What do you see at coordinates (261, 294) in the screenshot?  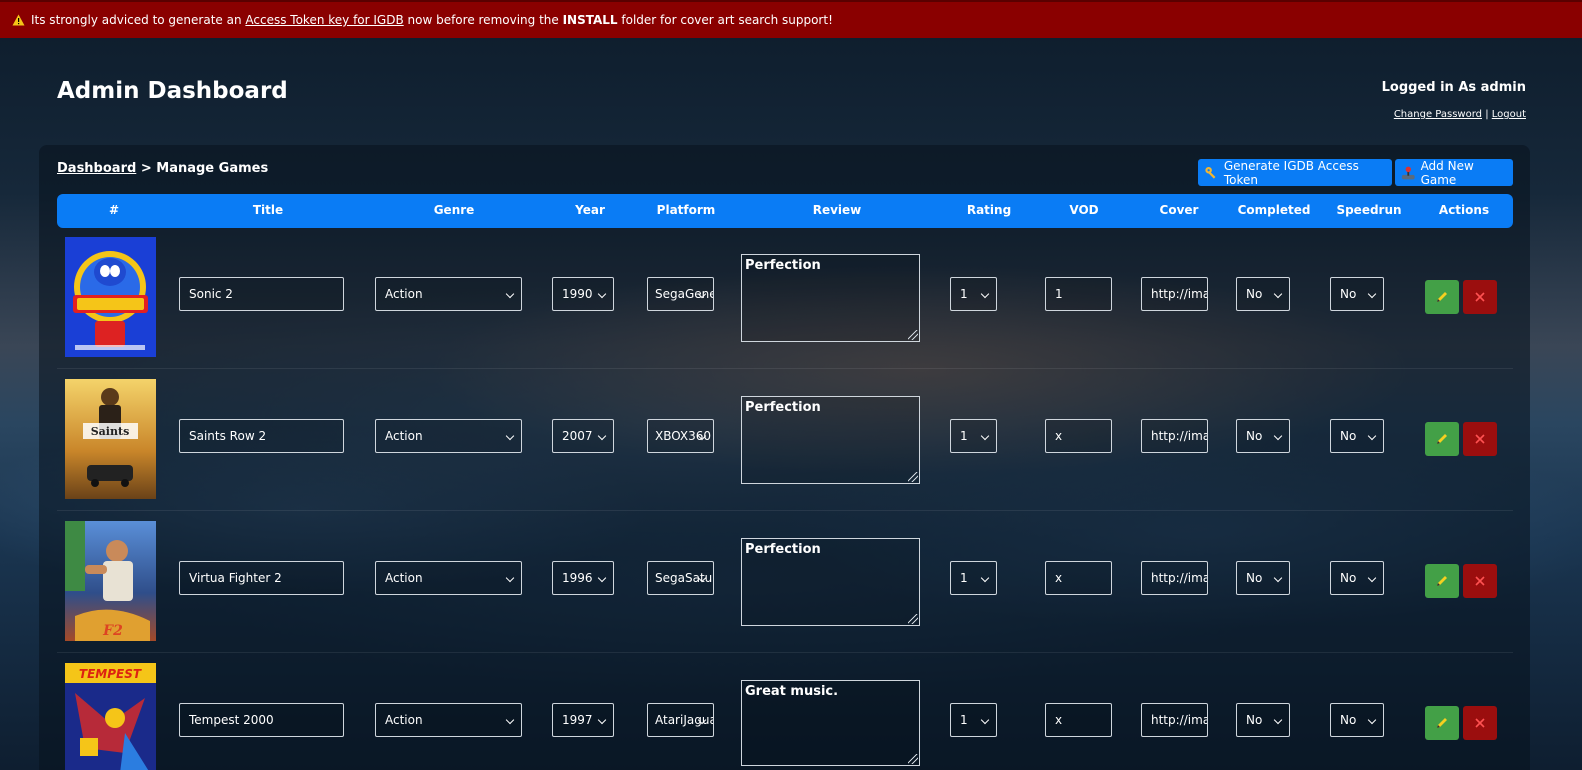 I see `title-input: Sonic 2` at bounding box center [261, 294].